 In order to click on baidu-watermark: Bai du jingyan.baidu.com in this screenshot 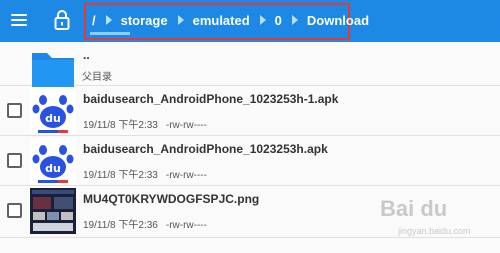, I will do `click(437, 221)`.